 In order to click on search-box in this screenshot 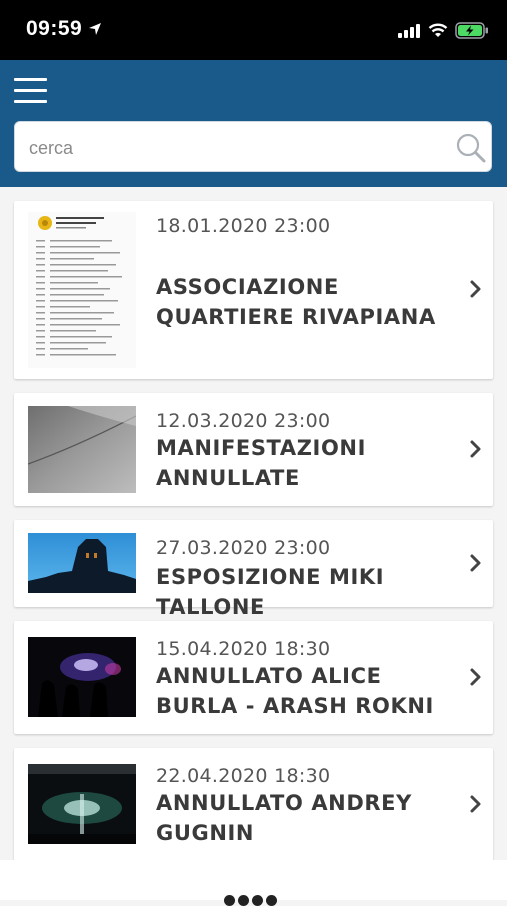, I will do `click(253, 146)`.